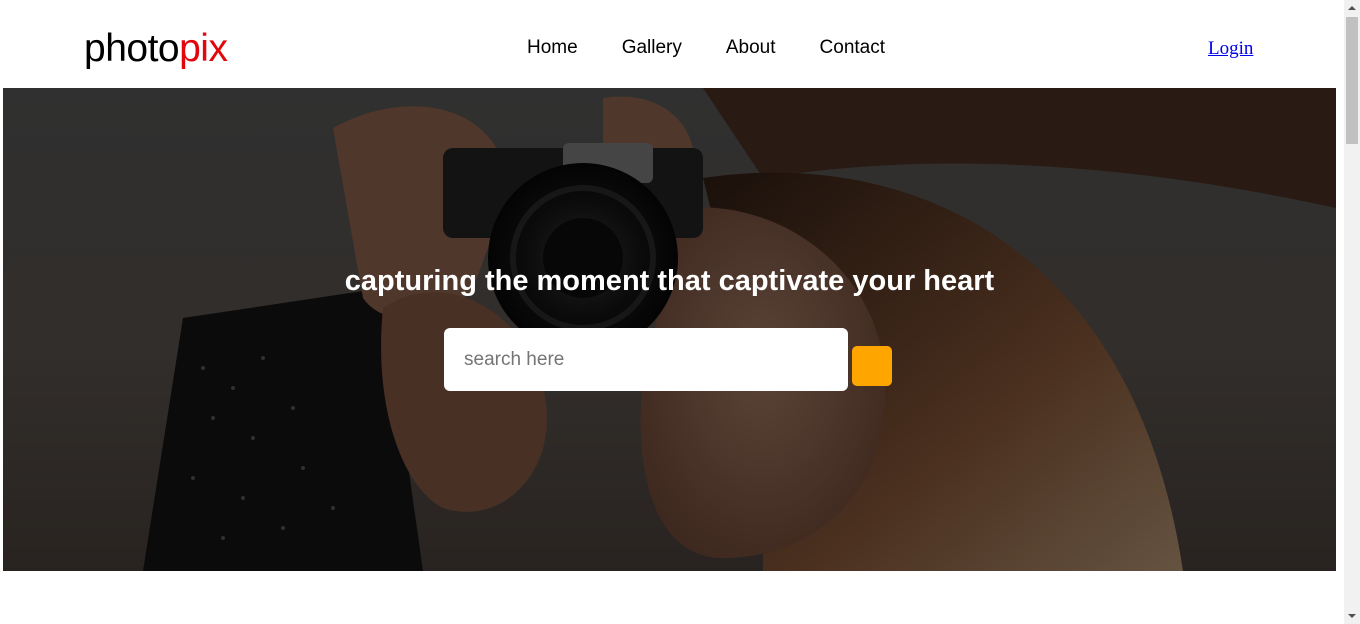 The width and height of the screenshot is (1360, 624). What do you see at coordinates (132, 48) in the screenshot?
I see `logo-text-photo: photo` at bounding box center [132, 48].